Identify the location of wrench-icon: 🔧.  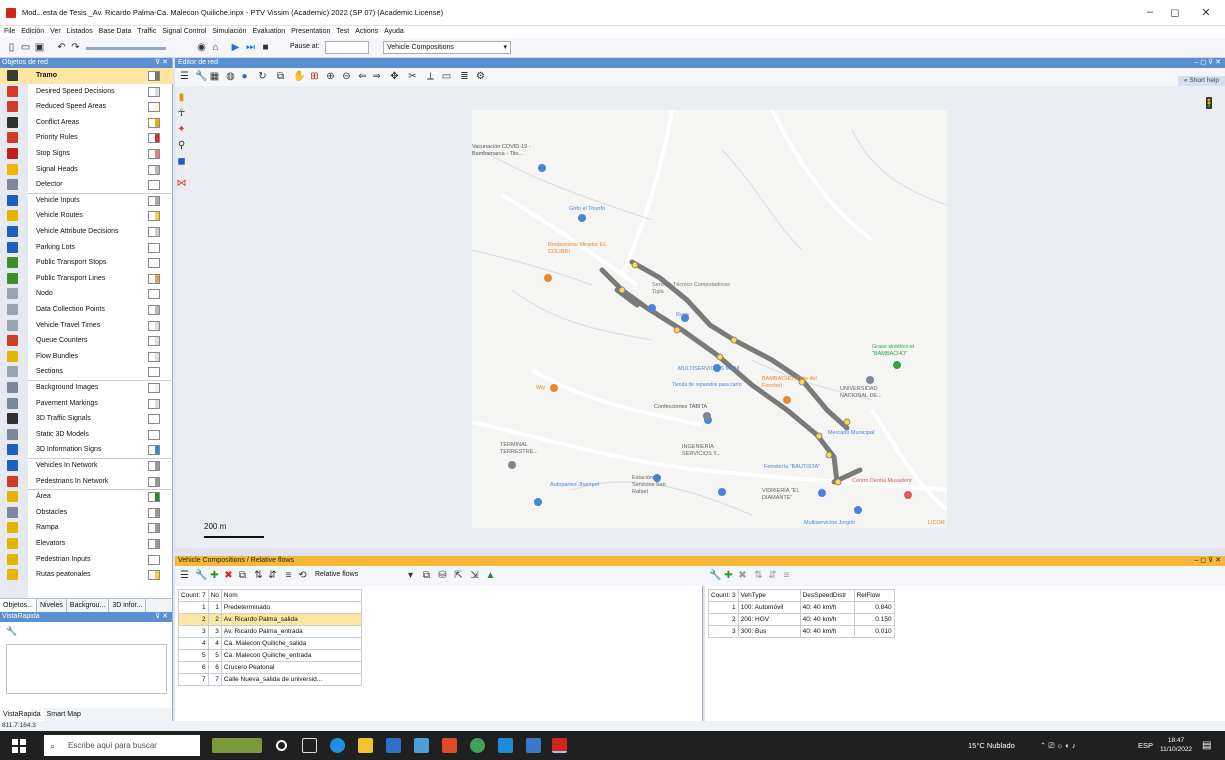
(11, 631).